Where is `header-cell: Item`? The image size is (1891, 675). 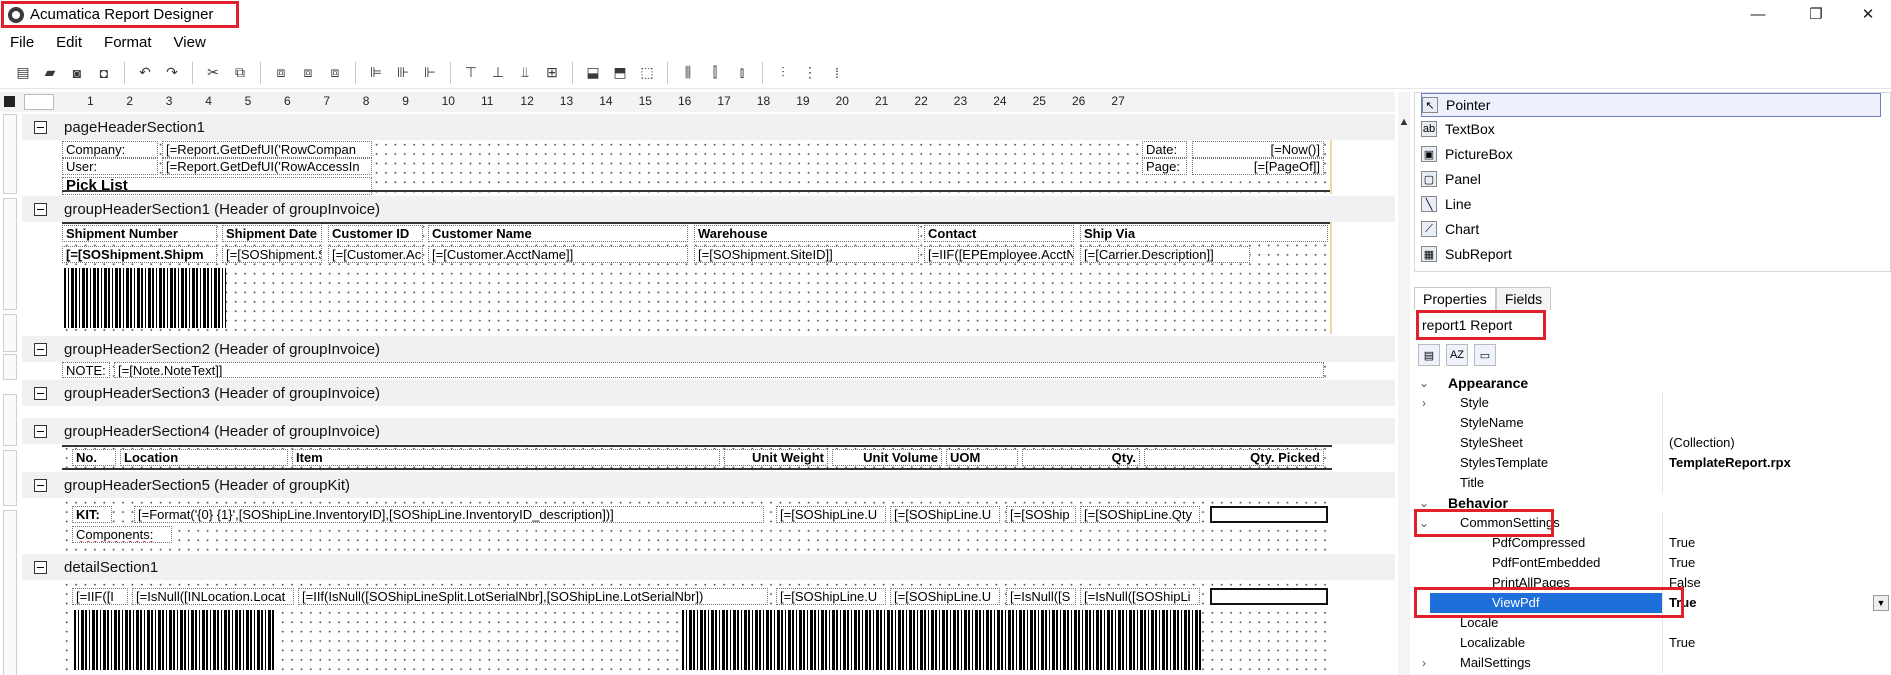
header-cell: Item is located at coordinates (506, 457).